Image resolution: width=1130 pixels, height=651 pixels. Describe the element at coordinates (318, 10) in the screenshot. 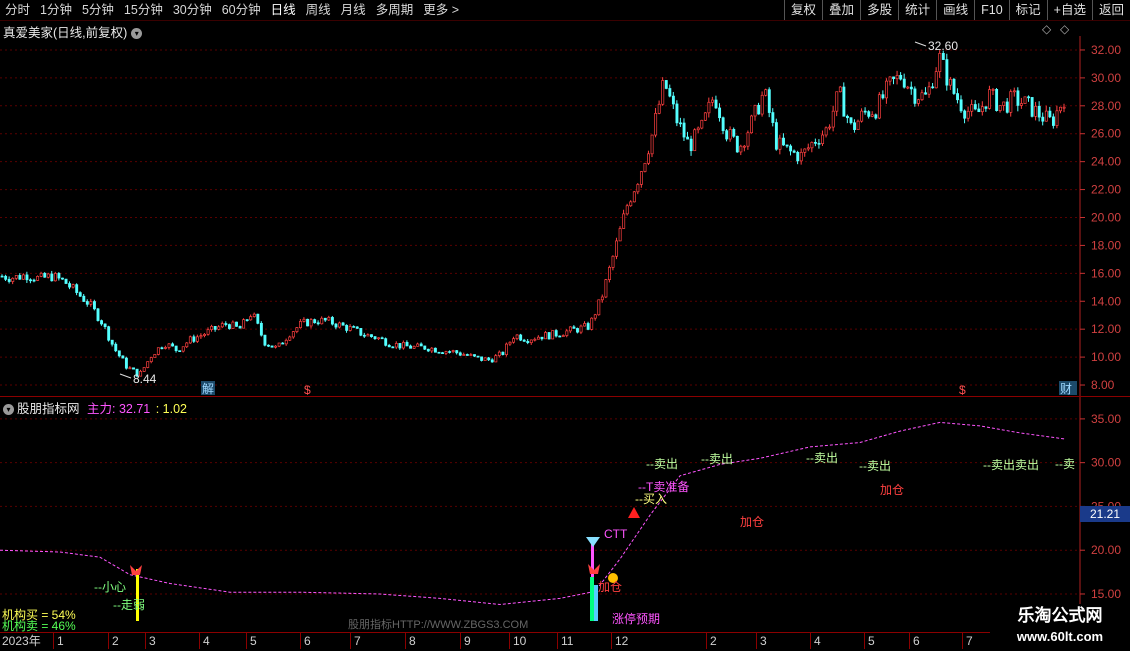

I see `tab-weekly: 周线` at that location.